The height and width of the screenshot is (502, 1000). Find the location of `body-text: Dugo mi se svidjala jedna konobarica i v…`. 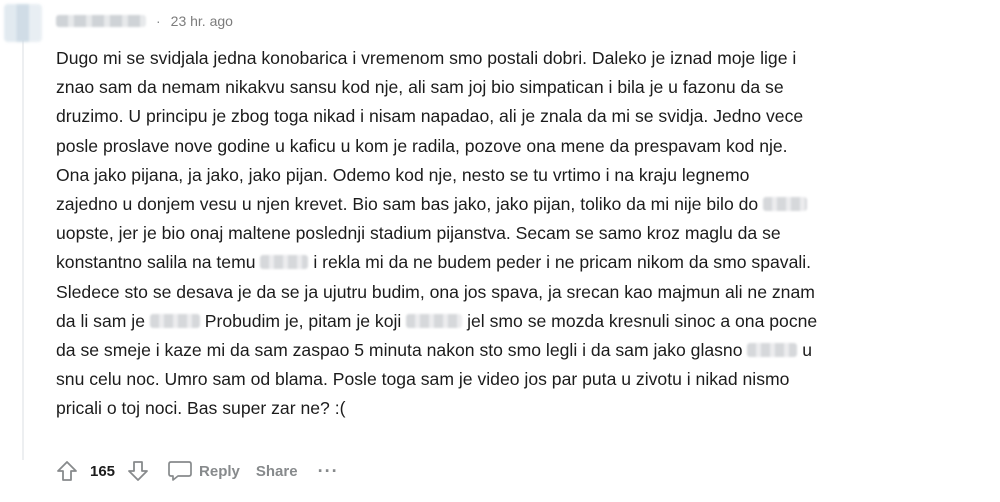

body-text: Dugo mi se svidjala jedna konobarica i v… is located at coordinates (426, 58).